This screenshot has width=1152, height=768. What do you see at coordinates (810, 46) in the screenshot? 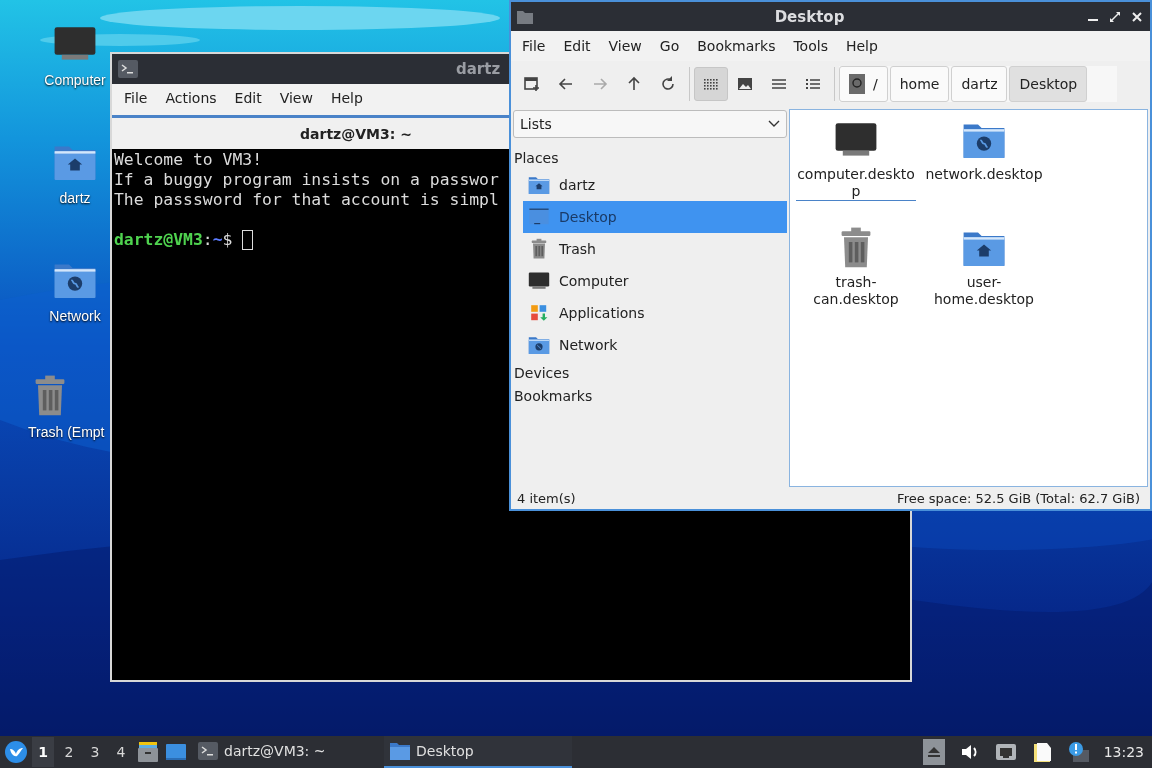
I see `menu-item: Tools` at bounding box center [810, 46].